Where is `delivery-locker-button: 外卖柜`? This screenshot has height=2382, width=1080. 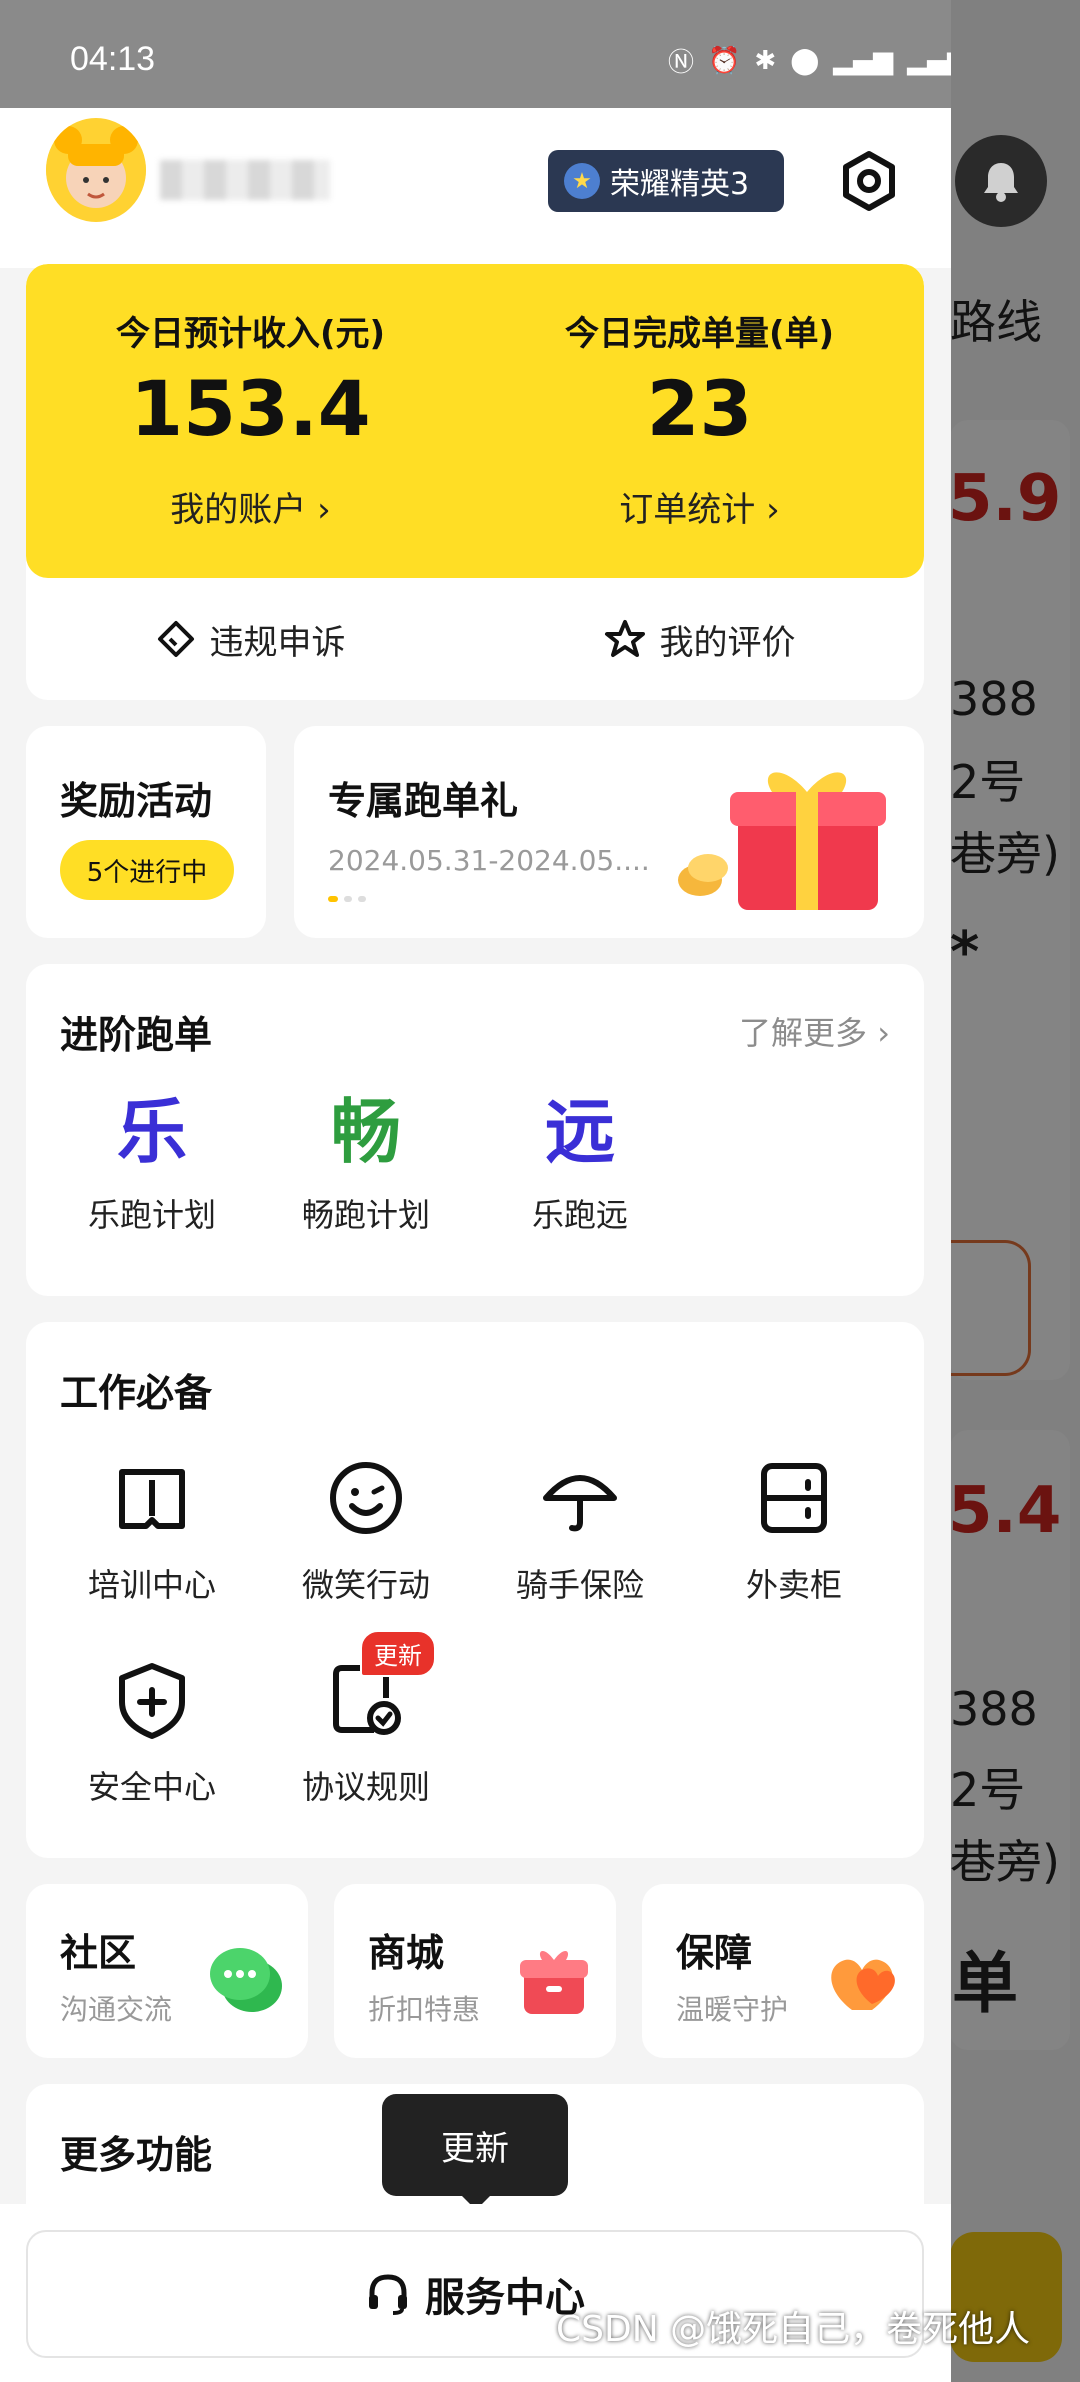
delivery-locker-button: 外卖柜 is located at coordinates (794, 1532).